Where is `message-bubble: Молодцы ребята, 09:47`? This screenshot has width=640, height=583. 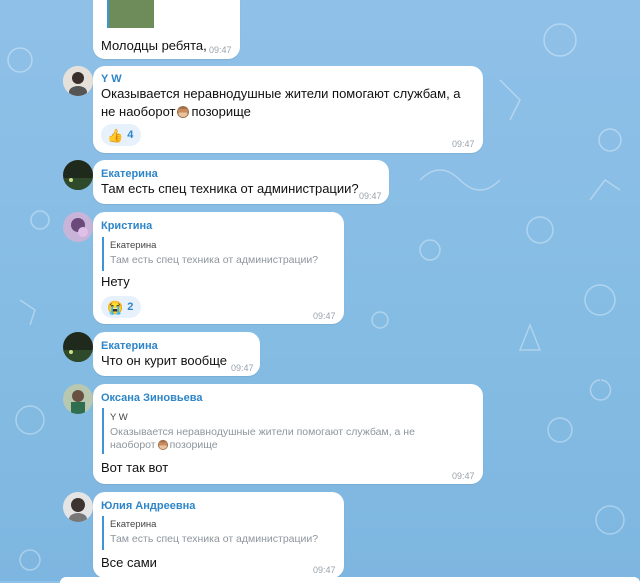
message-bubble: Молодцы ребята, 09:47 is located at coordinates (166, 29).